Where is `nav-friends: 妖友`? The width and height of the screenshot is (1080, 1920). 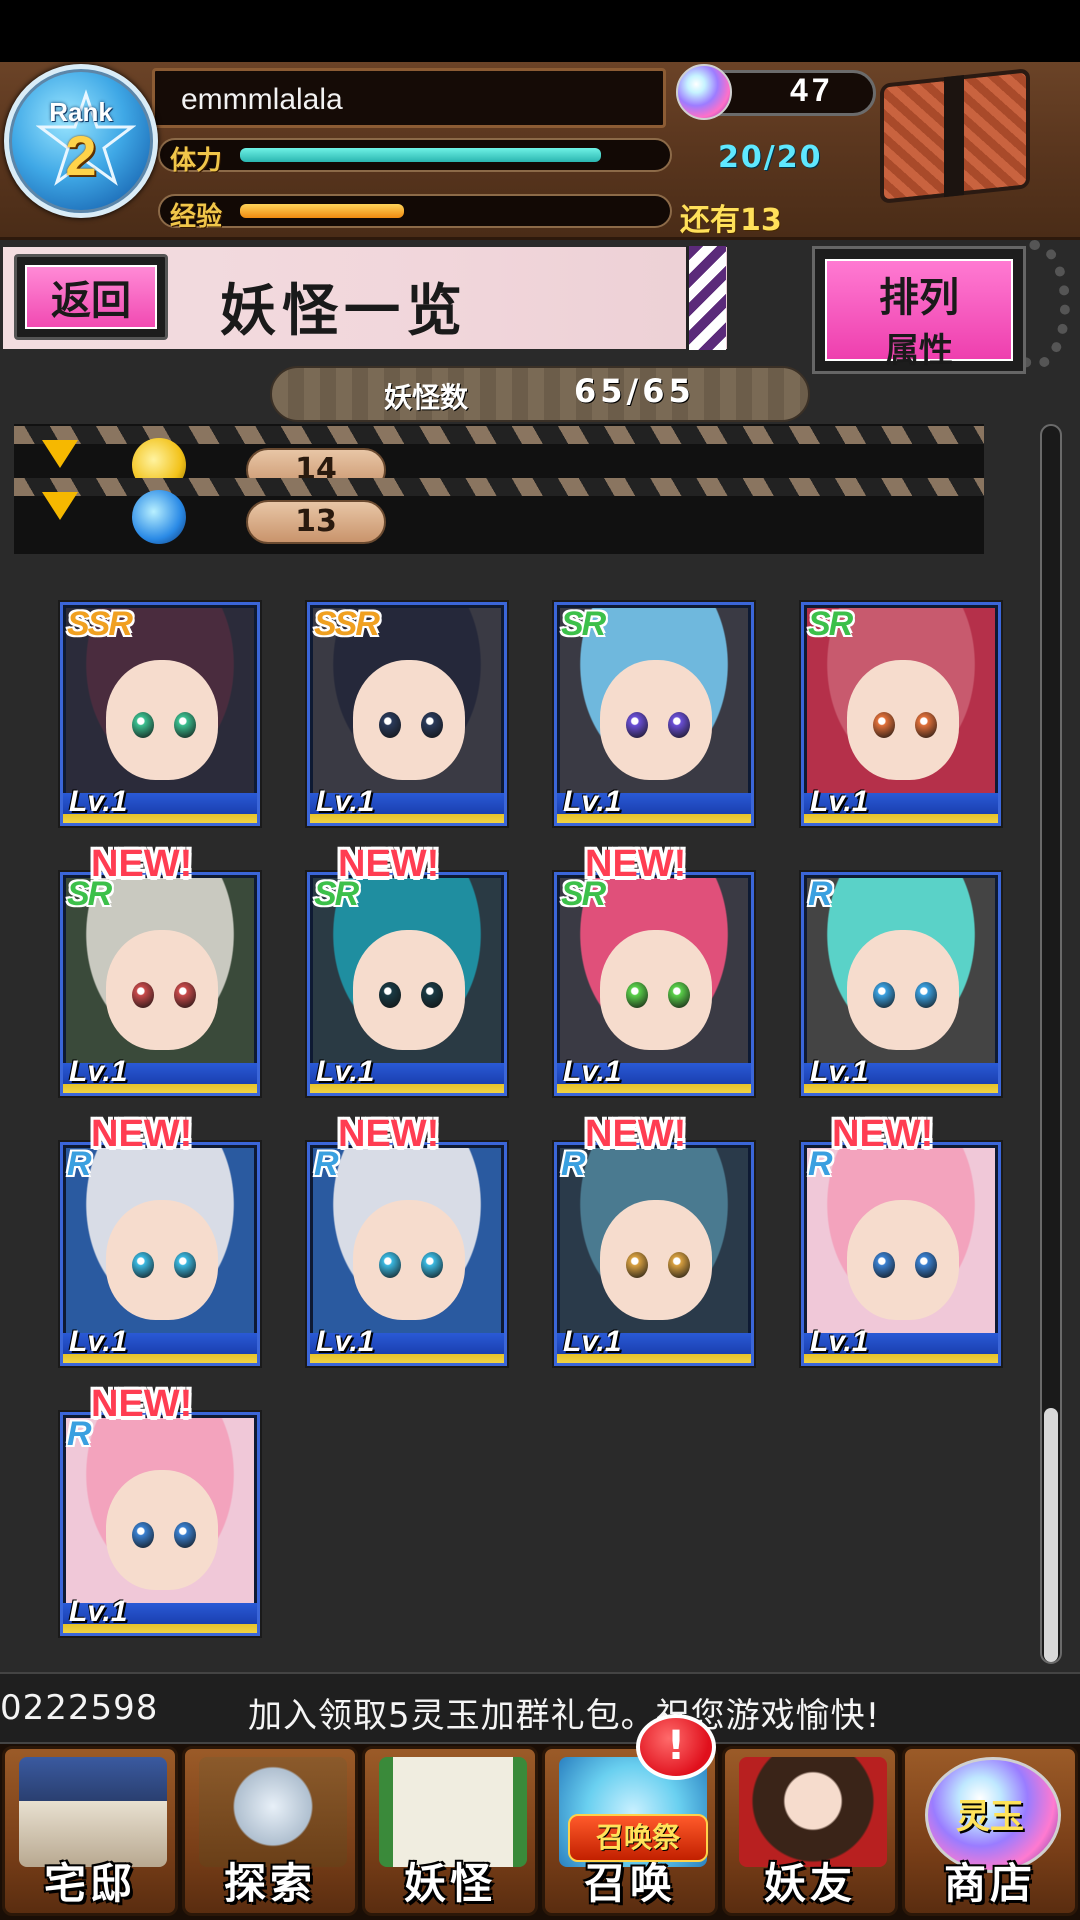 nav-friends: 妖友 is located at coordinates (810, 1831).